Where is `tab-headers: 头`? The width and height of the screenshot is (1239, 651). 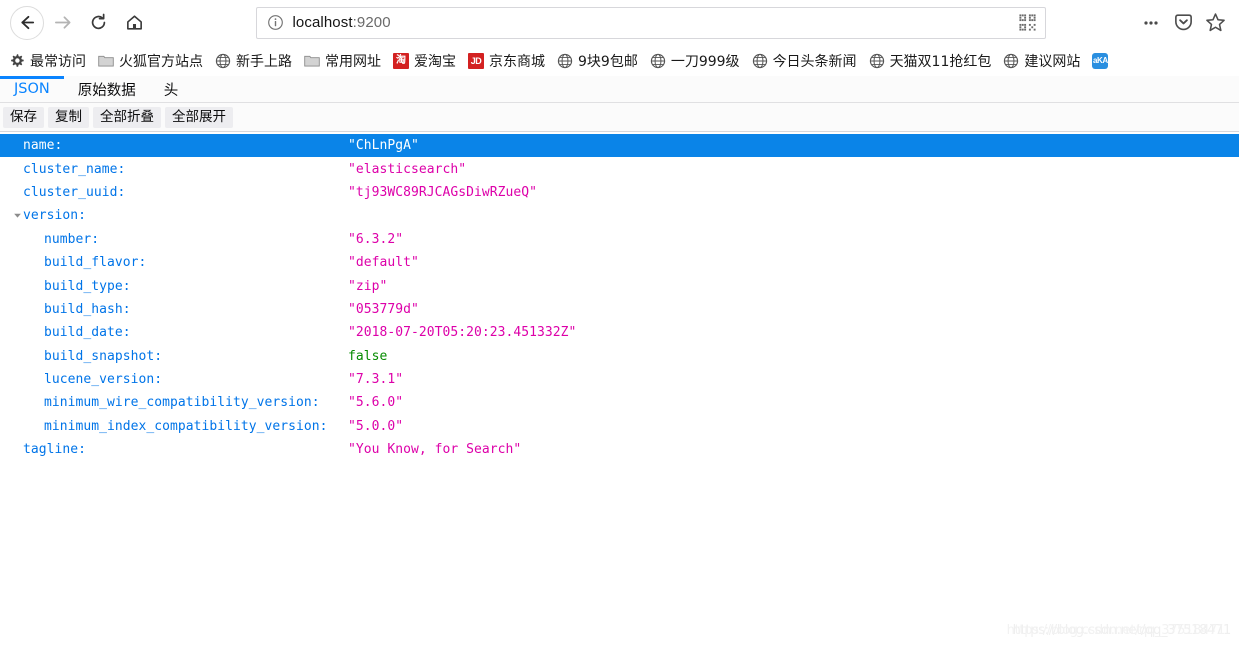 tab-headers: 头 is located at coordinates (171, 89).